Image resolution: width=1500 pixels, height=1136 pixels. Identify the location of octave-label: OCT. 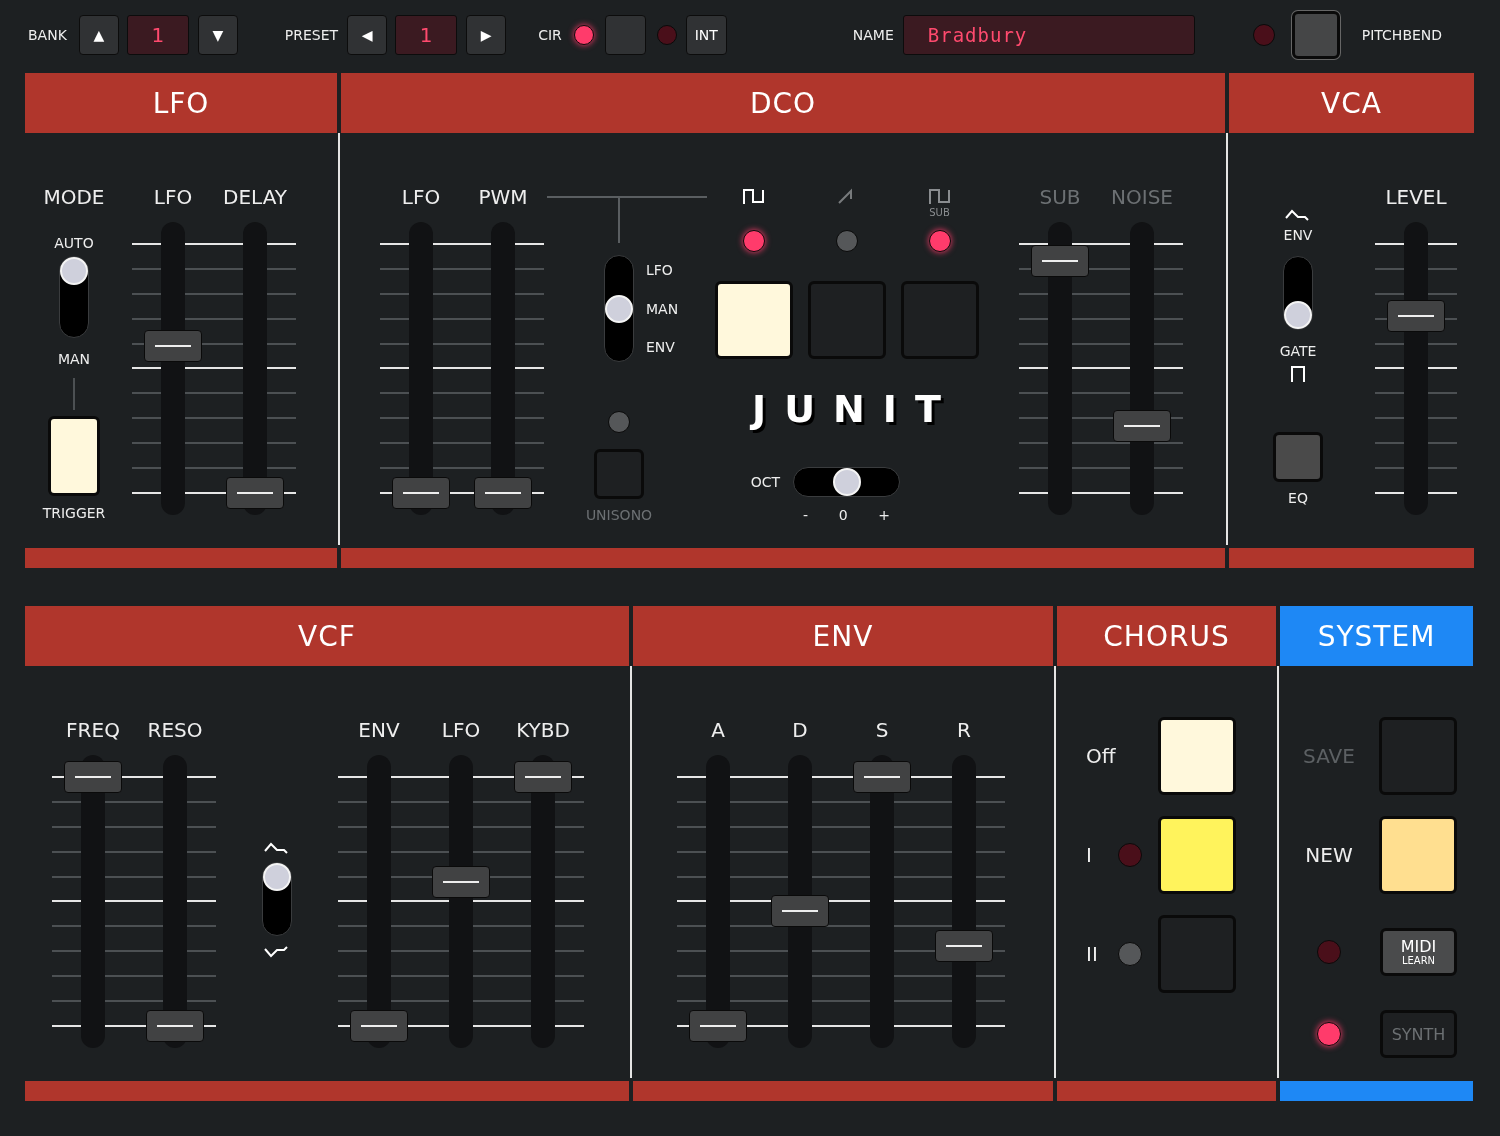
(765, 482).